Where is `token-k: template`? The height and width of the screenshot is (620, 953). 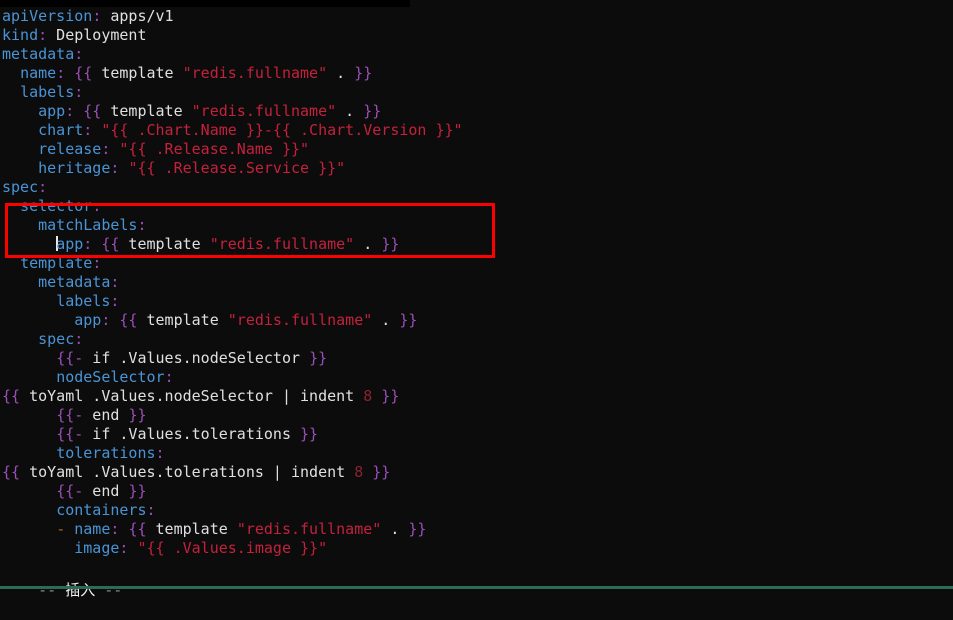 token-k: template is located at coordinates (56, 263).